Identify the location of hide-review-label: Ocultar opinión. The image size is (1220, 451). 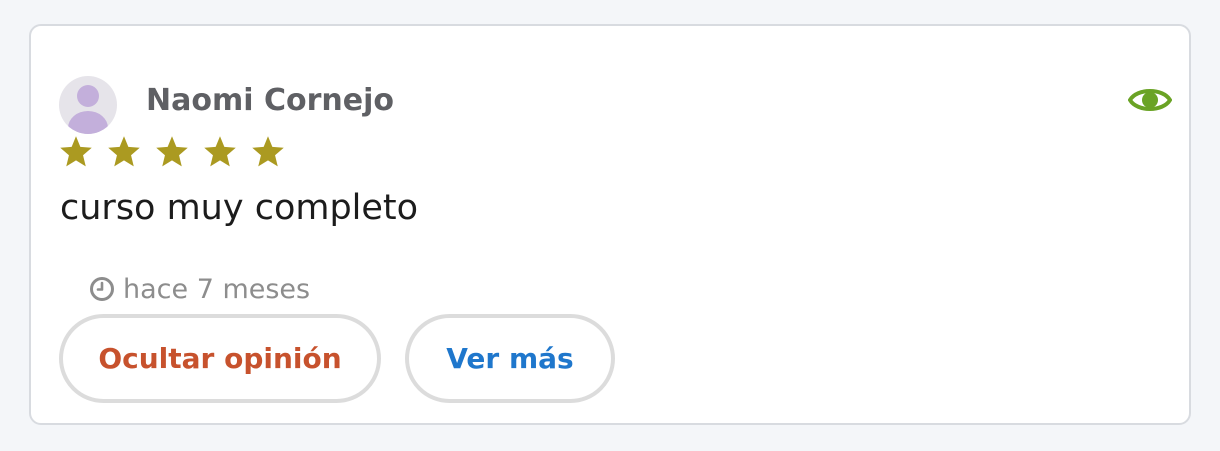
(220, 358).